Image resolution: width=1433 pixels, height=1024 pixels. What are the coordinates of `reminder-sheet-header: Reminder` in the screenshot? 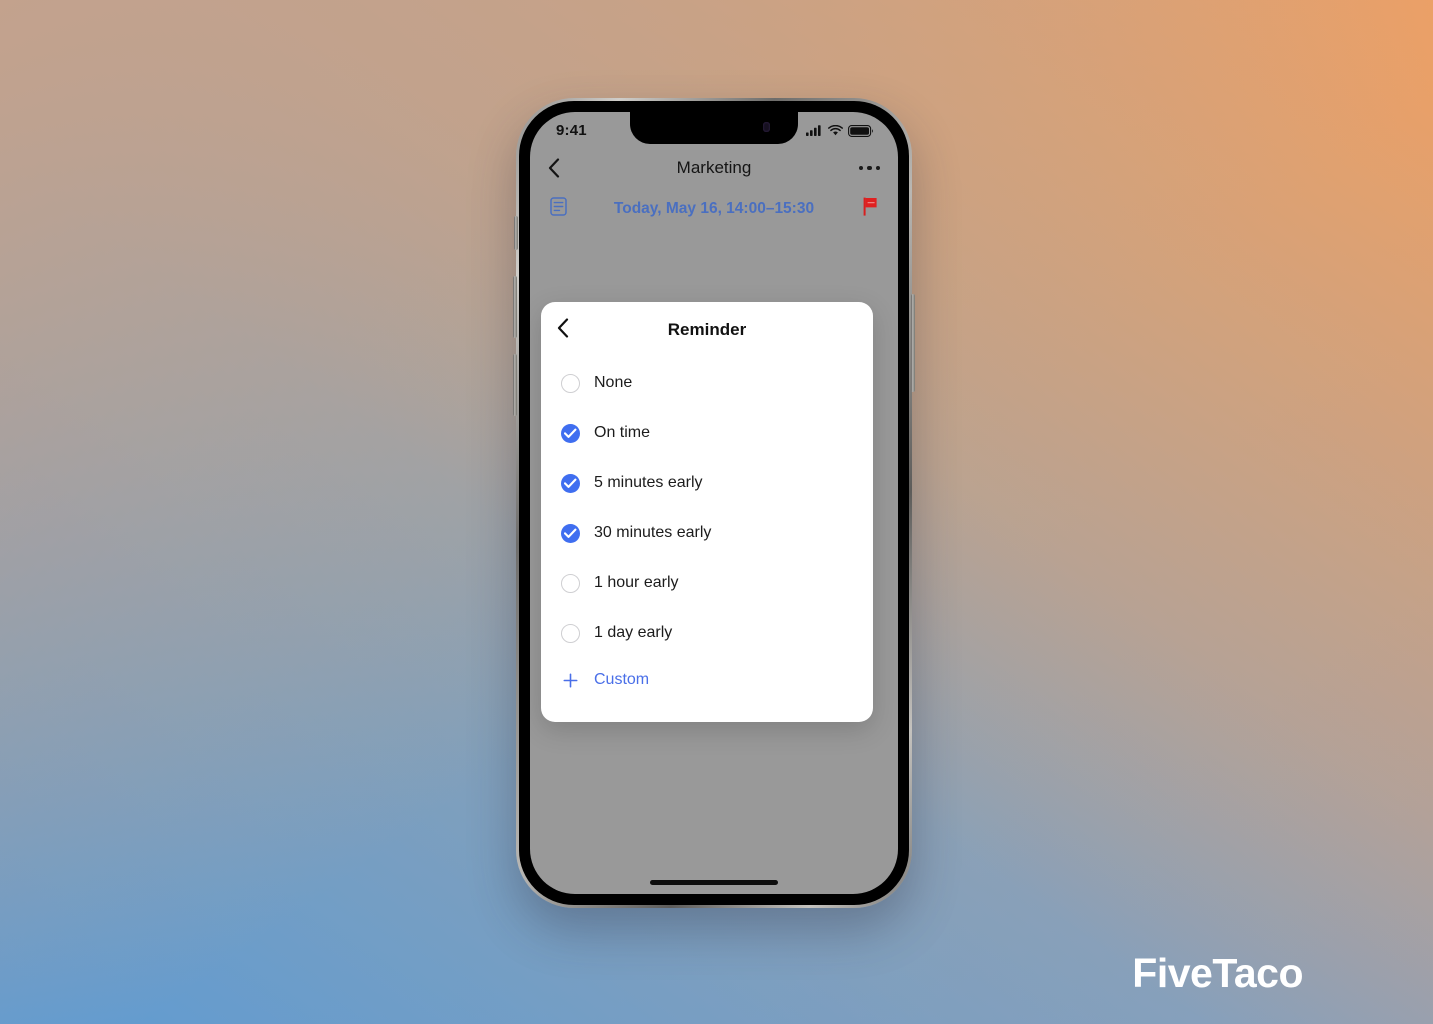 It's located at (707, 330).